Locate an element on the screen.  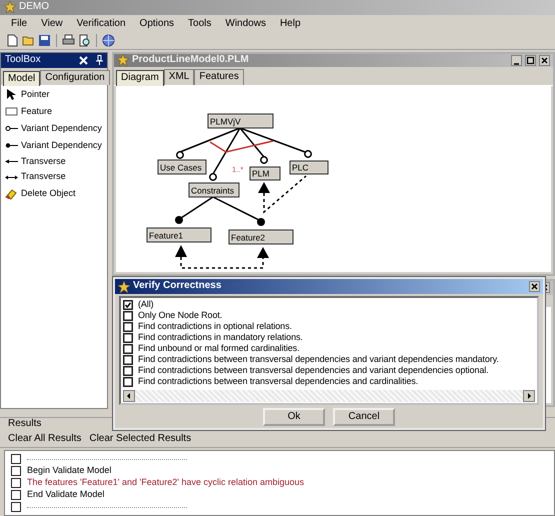
option-checkbox: (All) is located at coordinates (329, 304).